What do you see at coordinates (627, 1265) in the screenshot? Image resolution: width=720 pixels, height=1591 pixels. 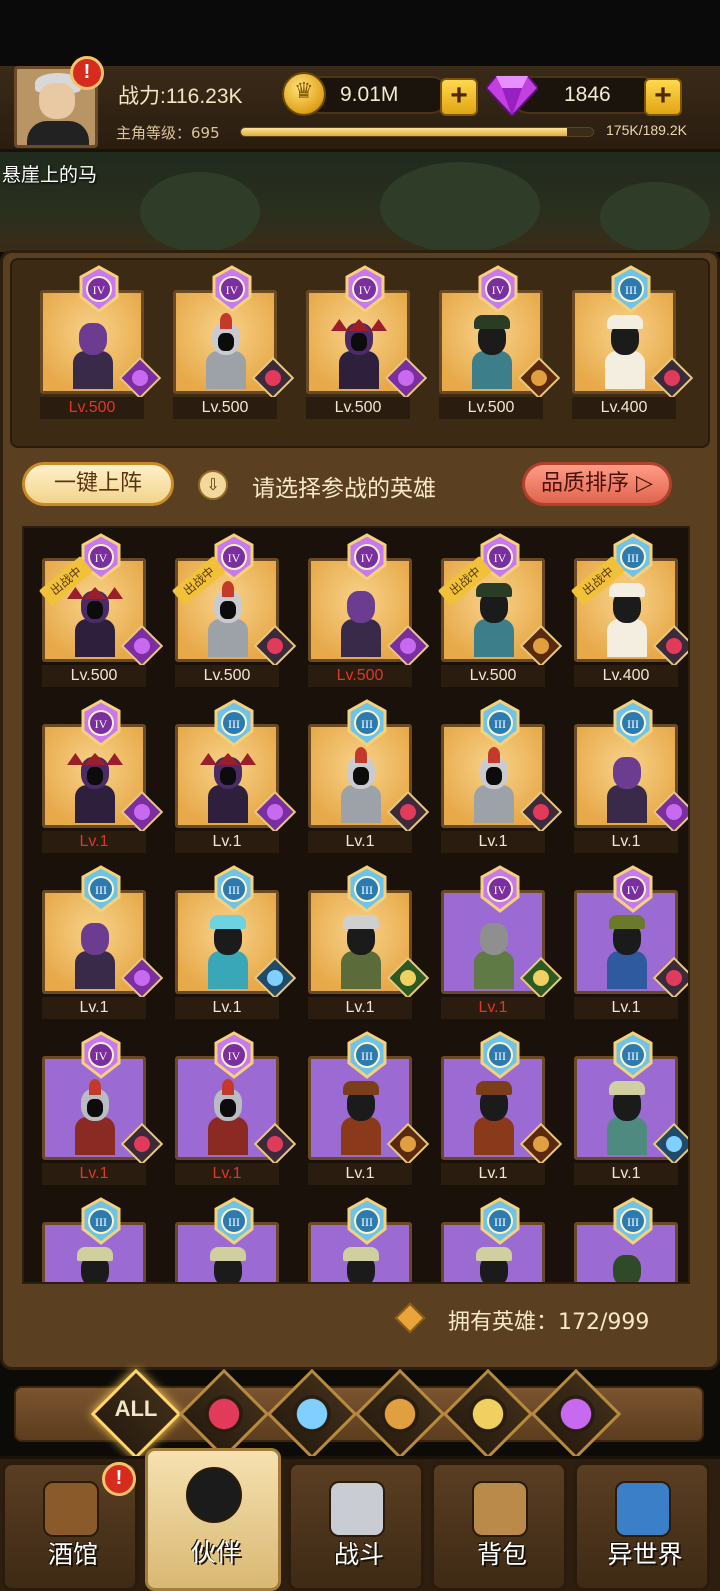 I see `treant-portrait` at bounding box center [627, 1265].